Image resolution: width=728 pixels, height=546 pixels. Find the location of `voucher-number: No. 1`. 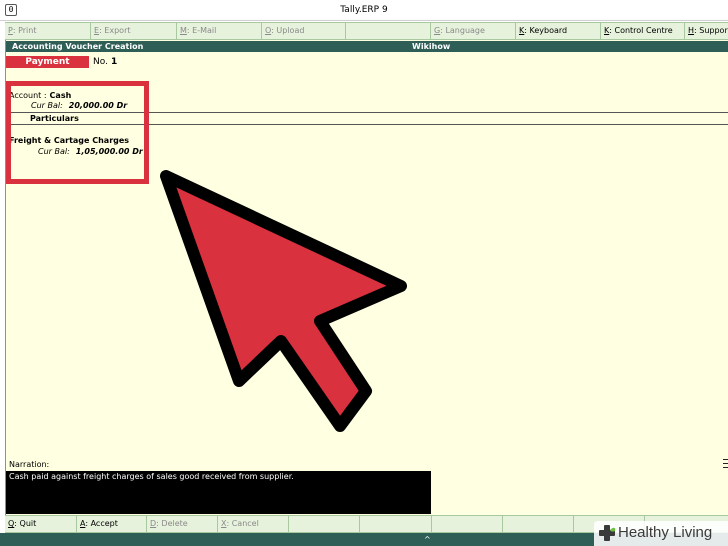

voucher-number: No. 1 is located at coordinates (105, 62).